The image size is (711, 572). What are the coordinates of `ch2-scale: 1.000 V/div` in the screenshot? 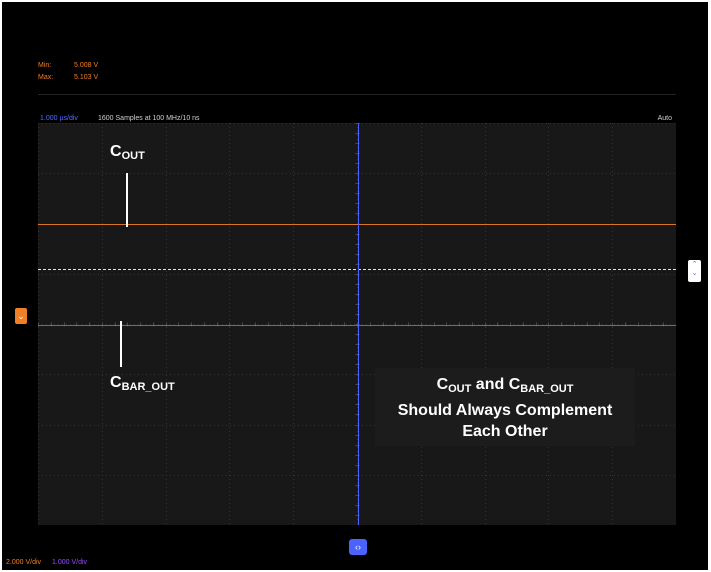 It's located at (69, 562).